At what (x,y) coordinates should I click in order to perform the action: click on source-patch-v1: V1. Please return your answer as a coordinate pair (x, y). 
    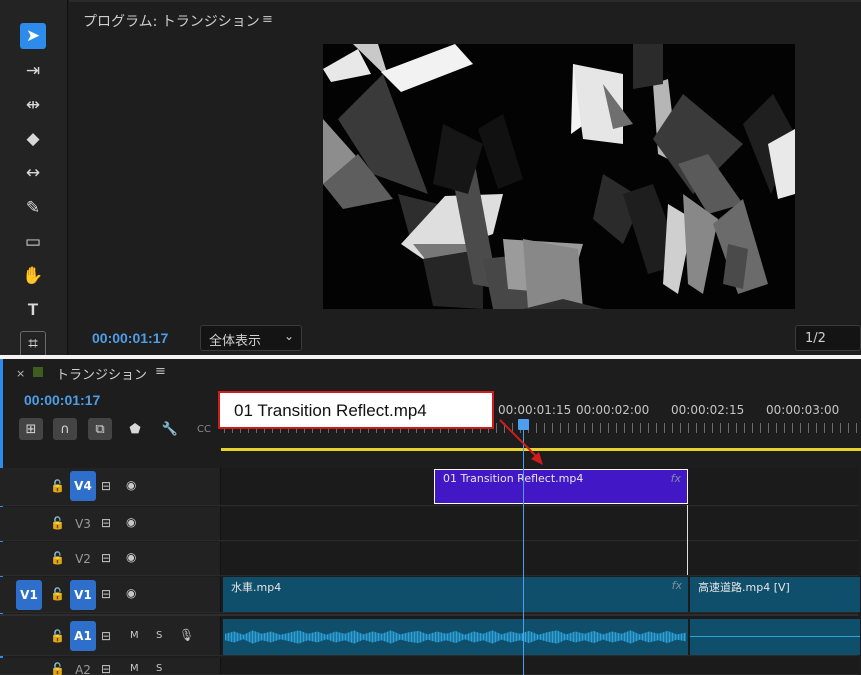
    Looking at the image, I should click on (29, 595).